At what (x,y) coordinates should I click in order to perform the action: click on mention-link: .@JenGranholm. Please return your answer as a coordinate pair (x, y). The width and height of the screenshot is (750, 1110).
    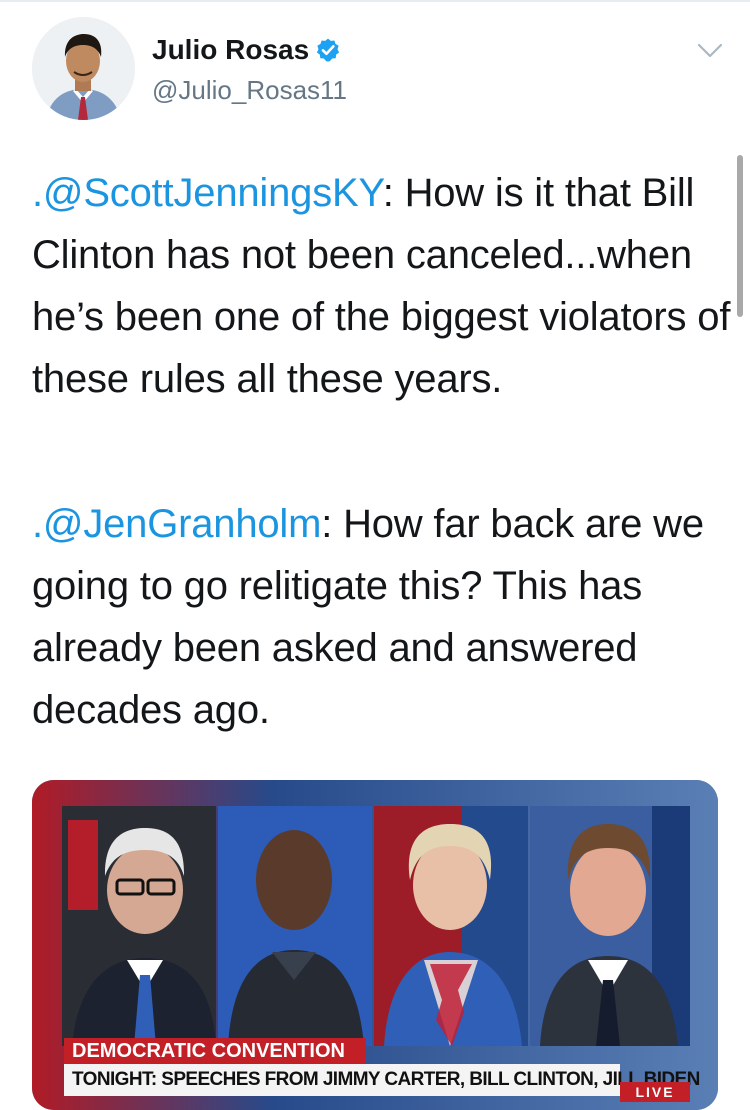
    Looking at the image, I should click on (176, 524).